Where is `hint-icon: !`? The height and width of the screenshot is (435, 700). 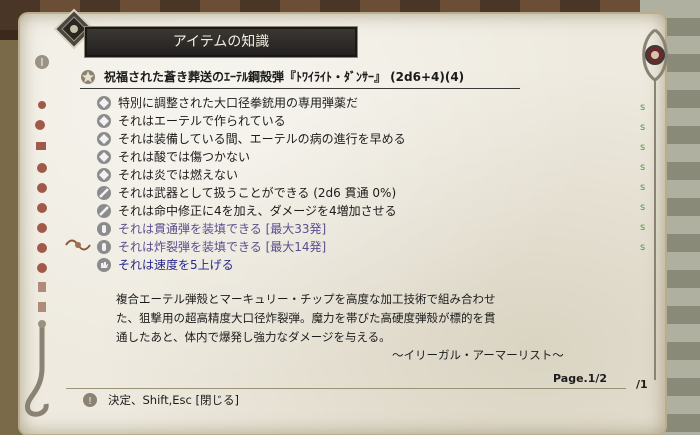
hint-icon: ! is located at coordinates (90, 400).